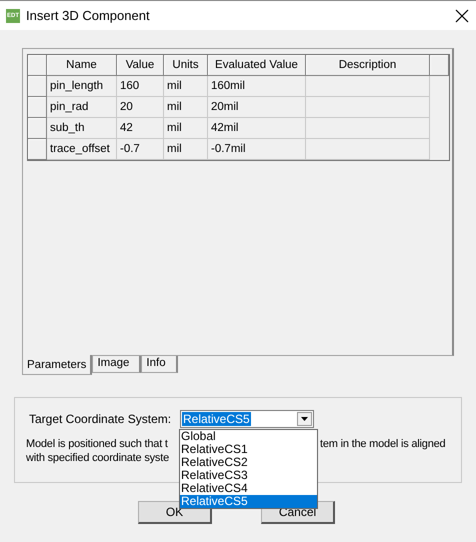  I want to click on table-cell: -0.7, so click(140, 149).